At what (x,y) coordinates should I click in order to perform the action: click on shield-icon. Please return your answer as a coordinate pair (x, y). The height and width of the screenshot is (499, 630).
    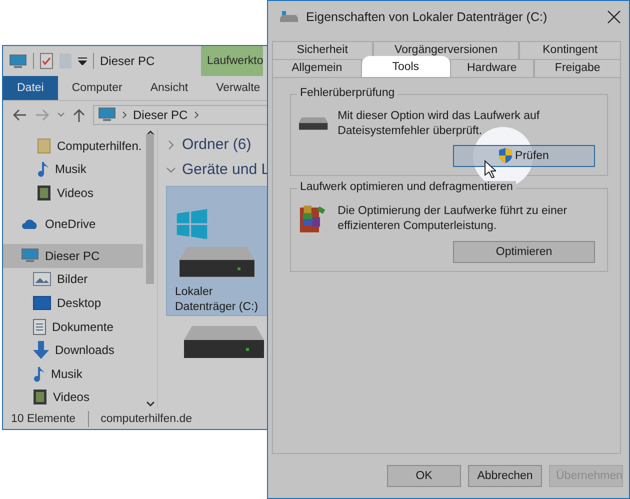
    Looking at the image, I should click on (505, 156).